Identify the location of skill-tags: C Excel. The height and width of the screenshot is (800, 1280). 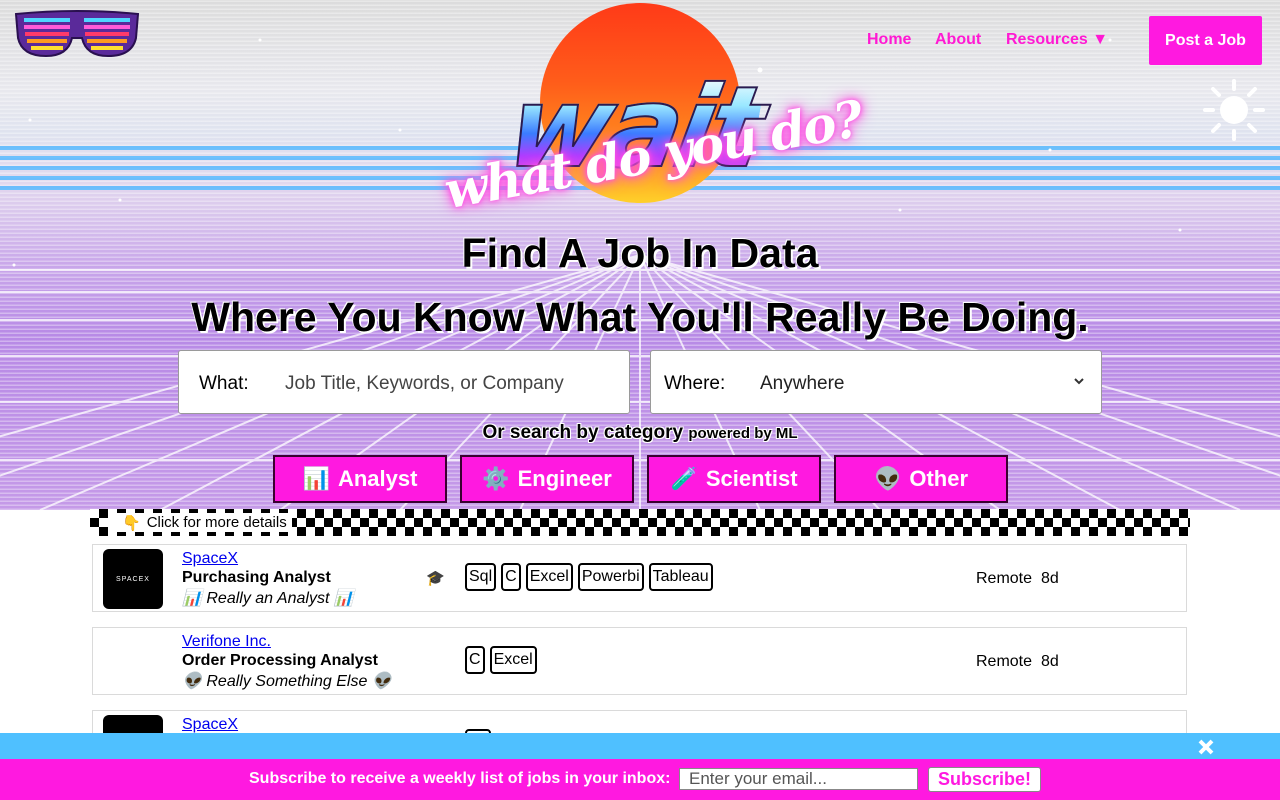
(501, 660).